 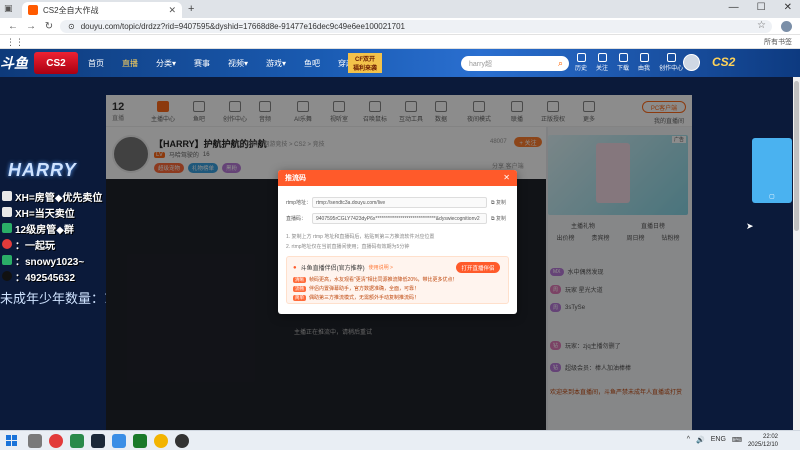 What do you see at coordinates (71, 10) in the screenshot?
I see `tab-title: CS2全自大作战` at bounding box center [71, 10].